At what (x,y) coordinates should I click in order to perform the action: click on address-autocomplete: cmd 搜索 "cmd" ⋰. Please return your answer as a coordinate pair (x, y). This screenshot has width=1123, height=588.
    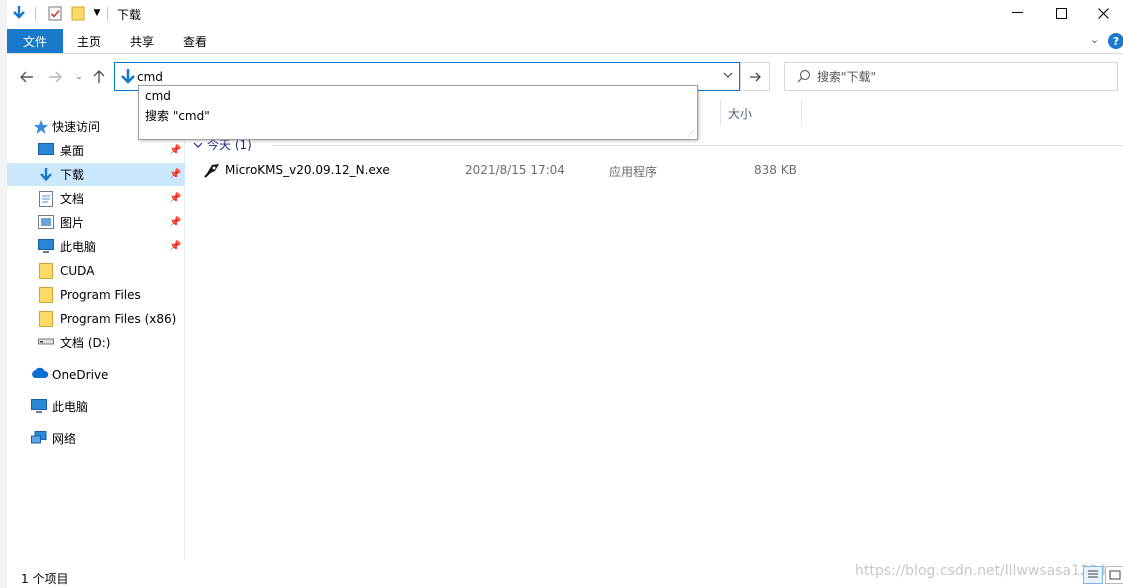
    Looking at the image, I should click on (418, 112).